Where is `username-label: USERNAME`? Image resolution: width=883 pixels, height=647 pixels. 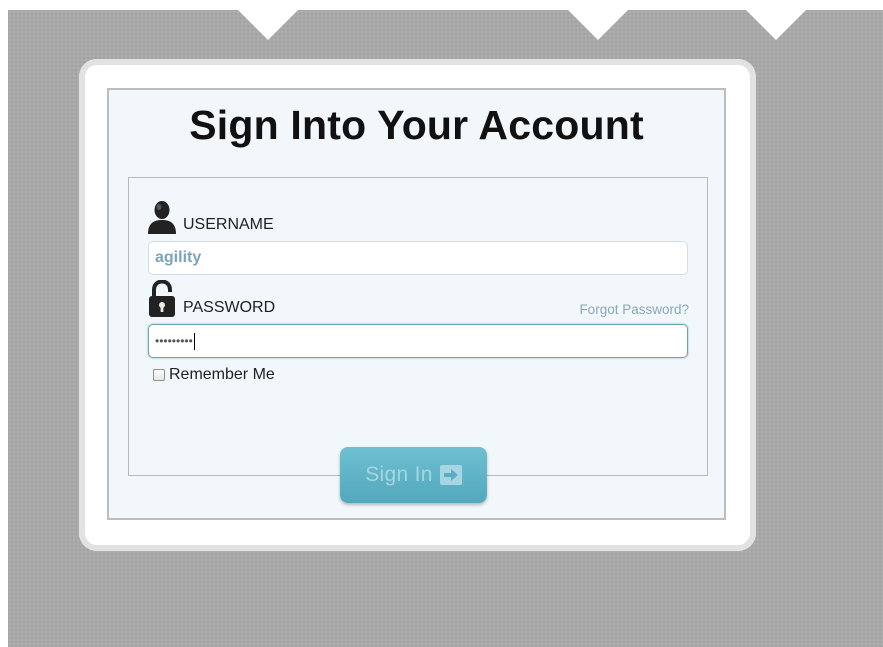
username-label: USERNAME is located at coordinates (228, 224).